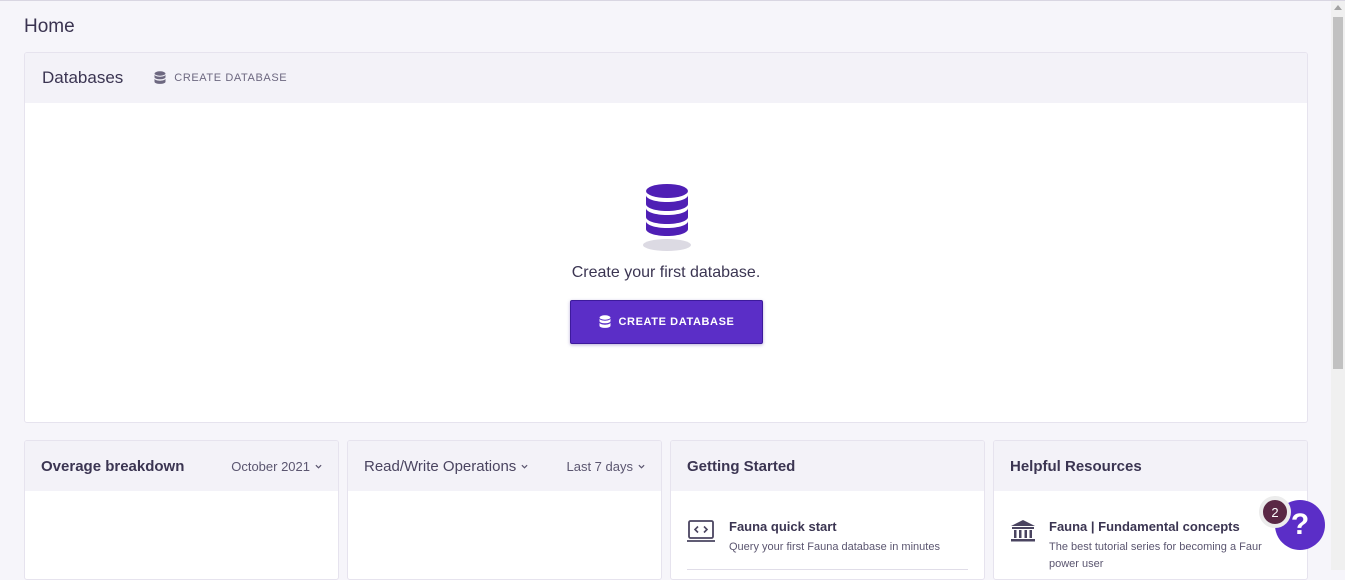  What do you see at coordinates (504, 510) in the screenshot?
I see `read-write-operations-panel: Read/Write Operations Last 7 days` at bounding box center [504, 510].